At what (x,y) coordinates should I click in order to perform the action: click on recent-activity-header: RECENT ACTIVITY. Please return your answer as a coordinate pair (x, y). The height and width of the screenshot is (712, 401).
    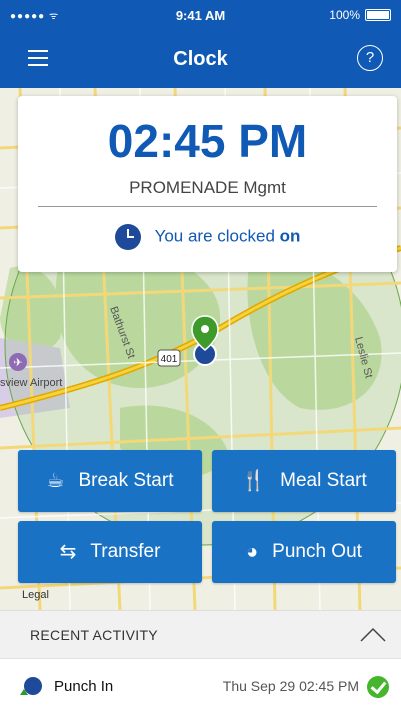
    Looking at the image, I should click on (200, 634).